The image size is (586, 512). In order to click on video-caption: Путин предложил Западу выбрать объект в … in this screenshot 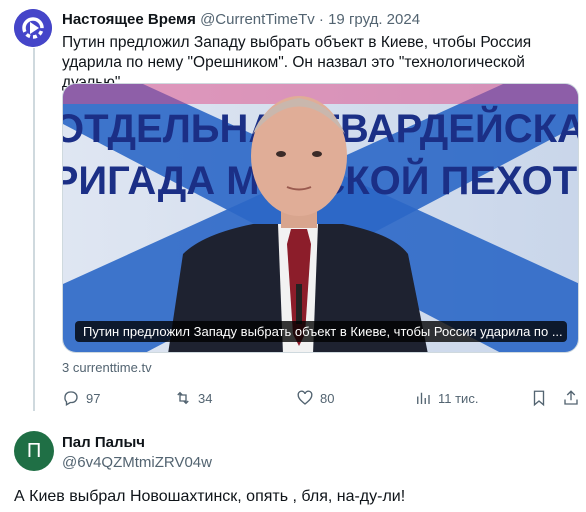, I will do `click(321, 331)`.